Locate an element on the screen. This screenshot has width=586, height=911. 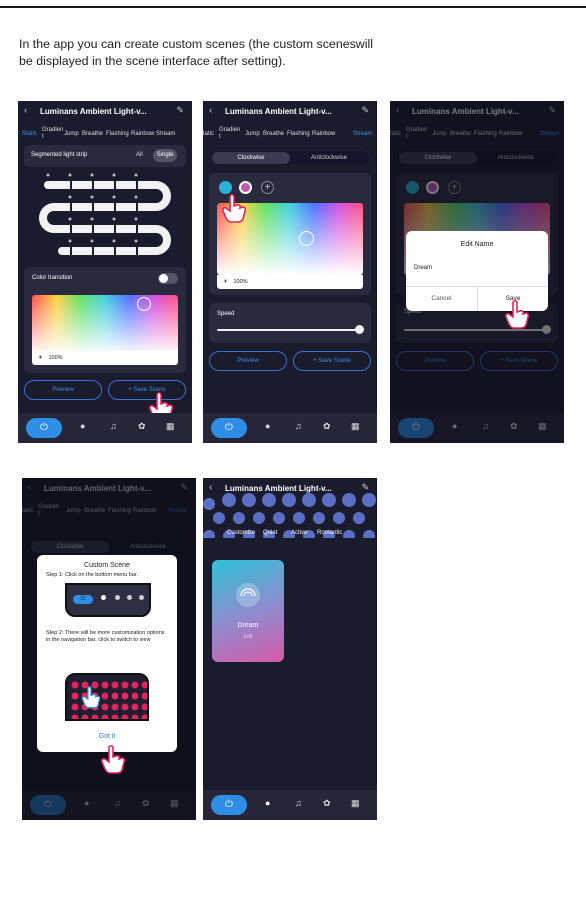
scene-tabs: Customize Quiet Active Romantic is located at coordinates (290, 537).